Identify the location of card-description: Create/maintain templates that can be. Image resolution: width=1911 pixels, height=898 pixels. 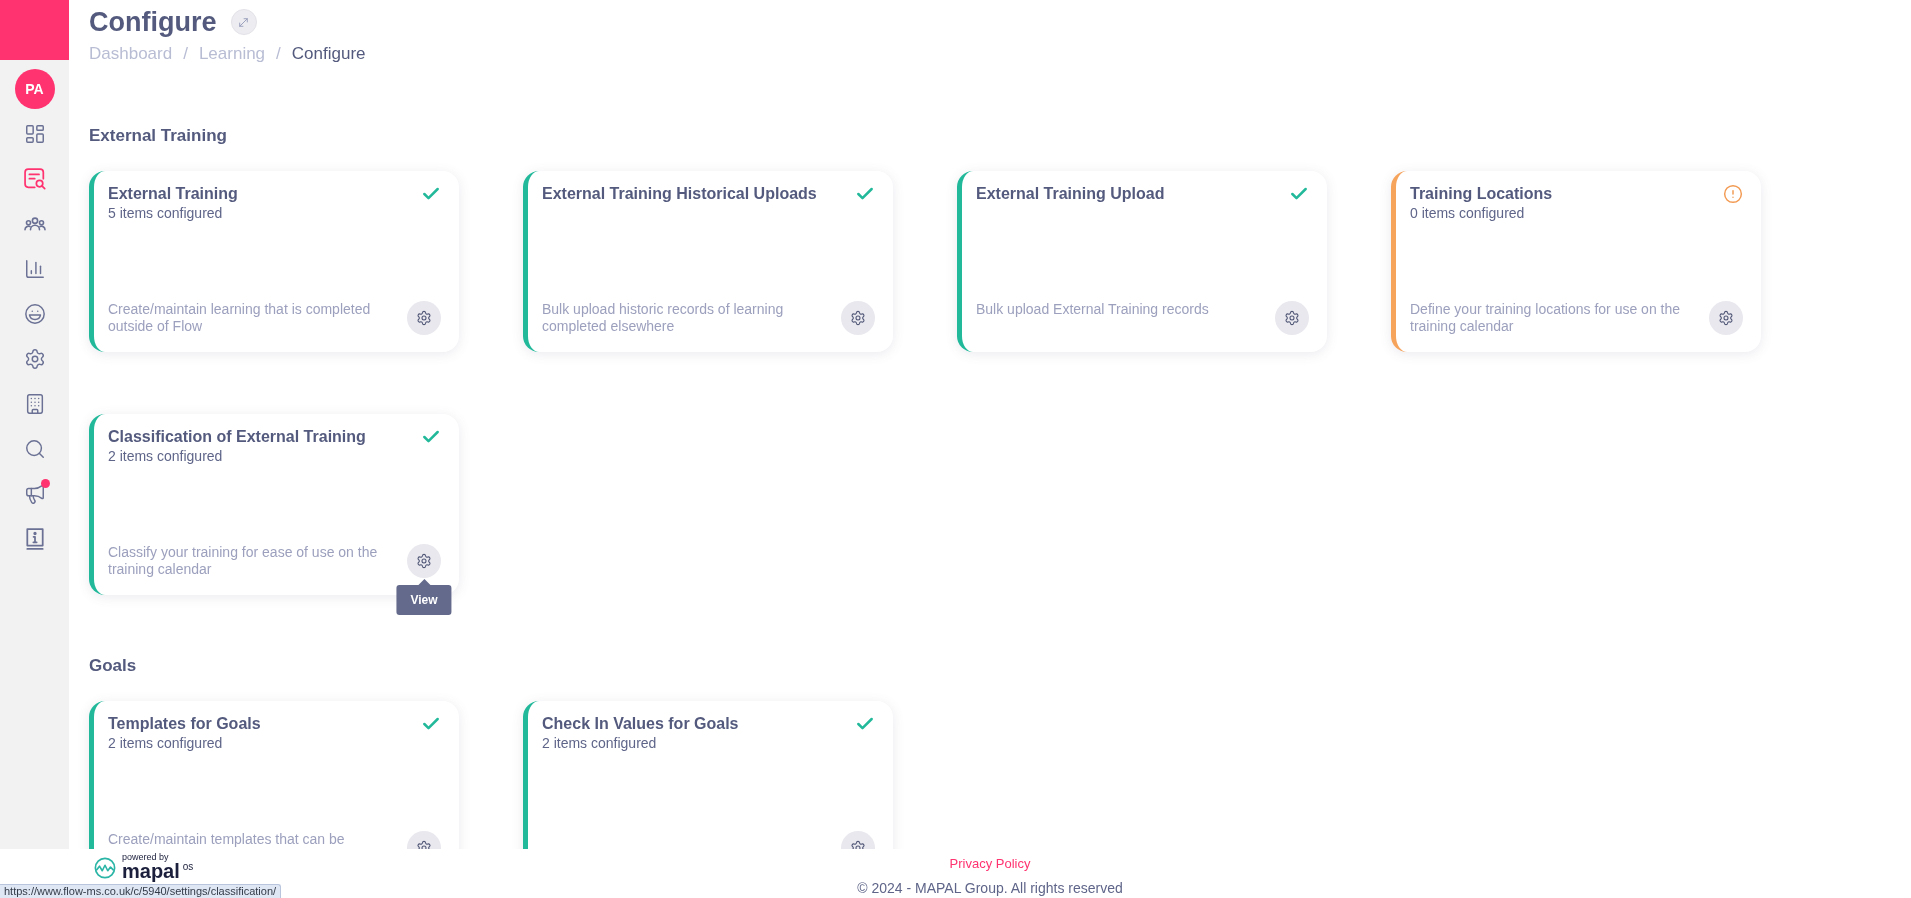
(227, 839).